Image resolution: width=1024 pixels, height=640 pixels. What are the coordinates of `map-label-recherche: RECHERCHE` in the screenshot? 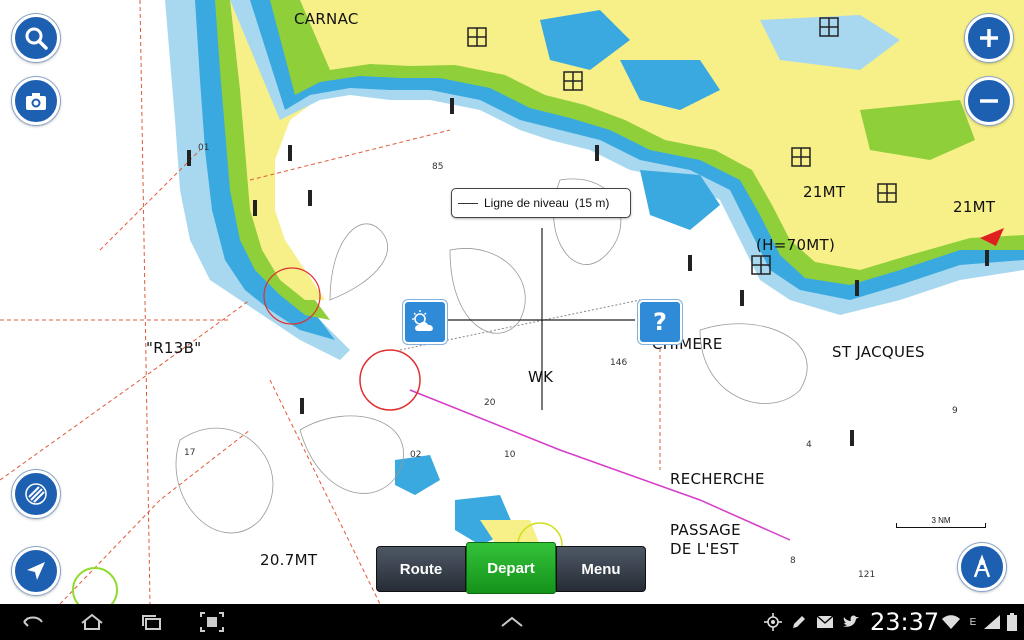 It's located at (717, 479).